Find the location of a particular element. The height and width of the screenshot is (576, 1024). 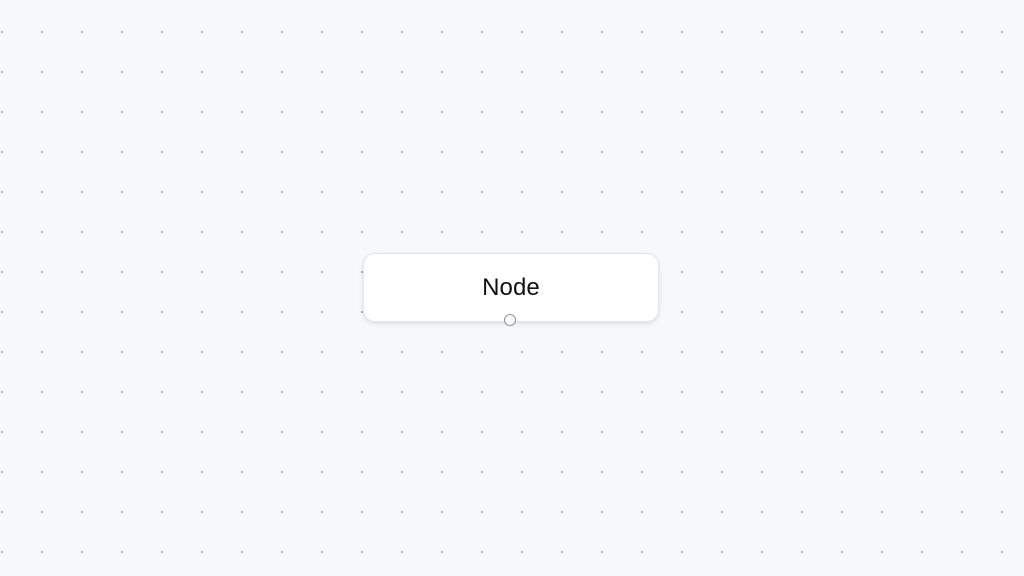

node-label: Node is located at coordinates (511, 287).